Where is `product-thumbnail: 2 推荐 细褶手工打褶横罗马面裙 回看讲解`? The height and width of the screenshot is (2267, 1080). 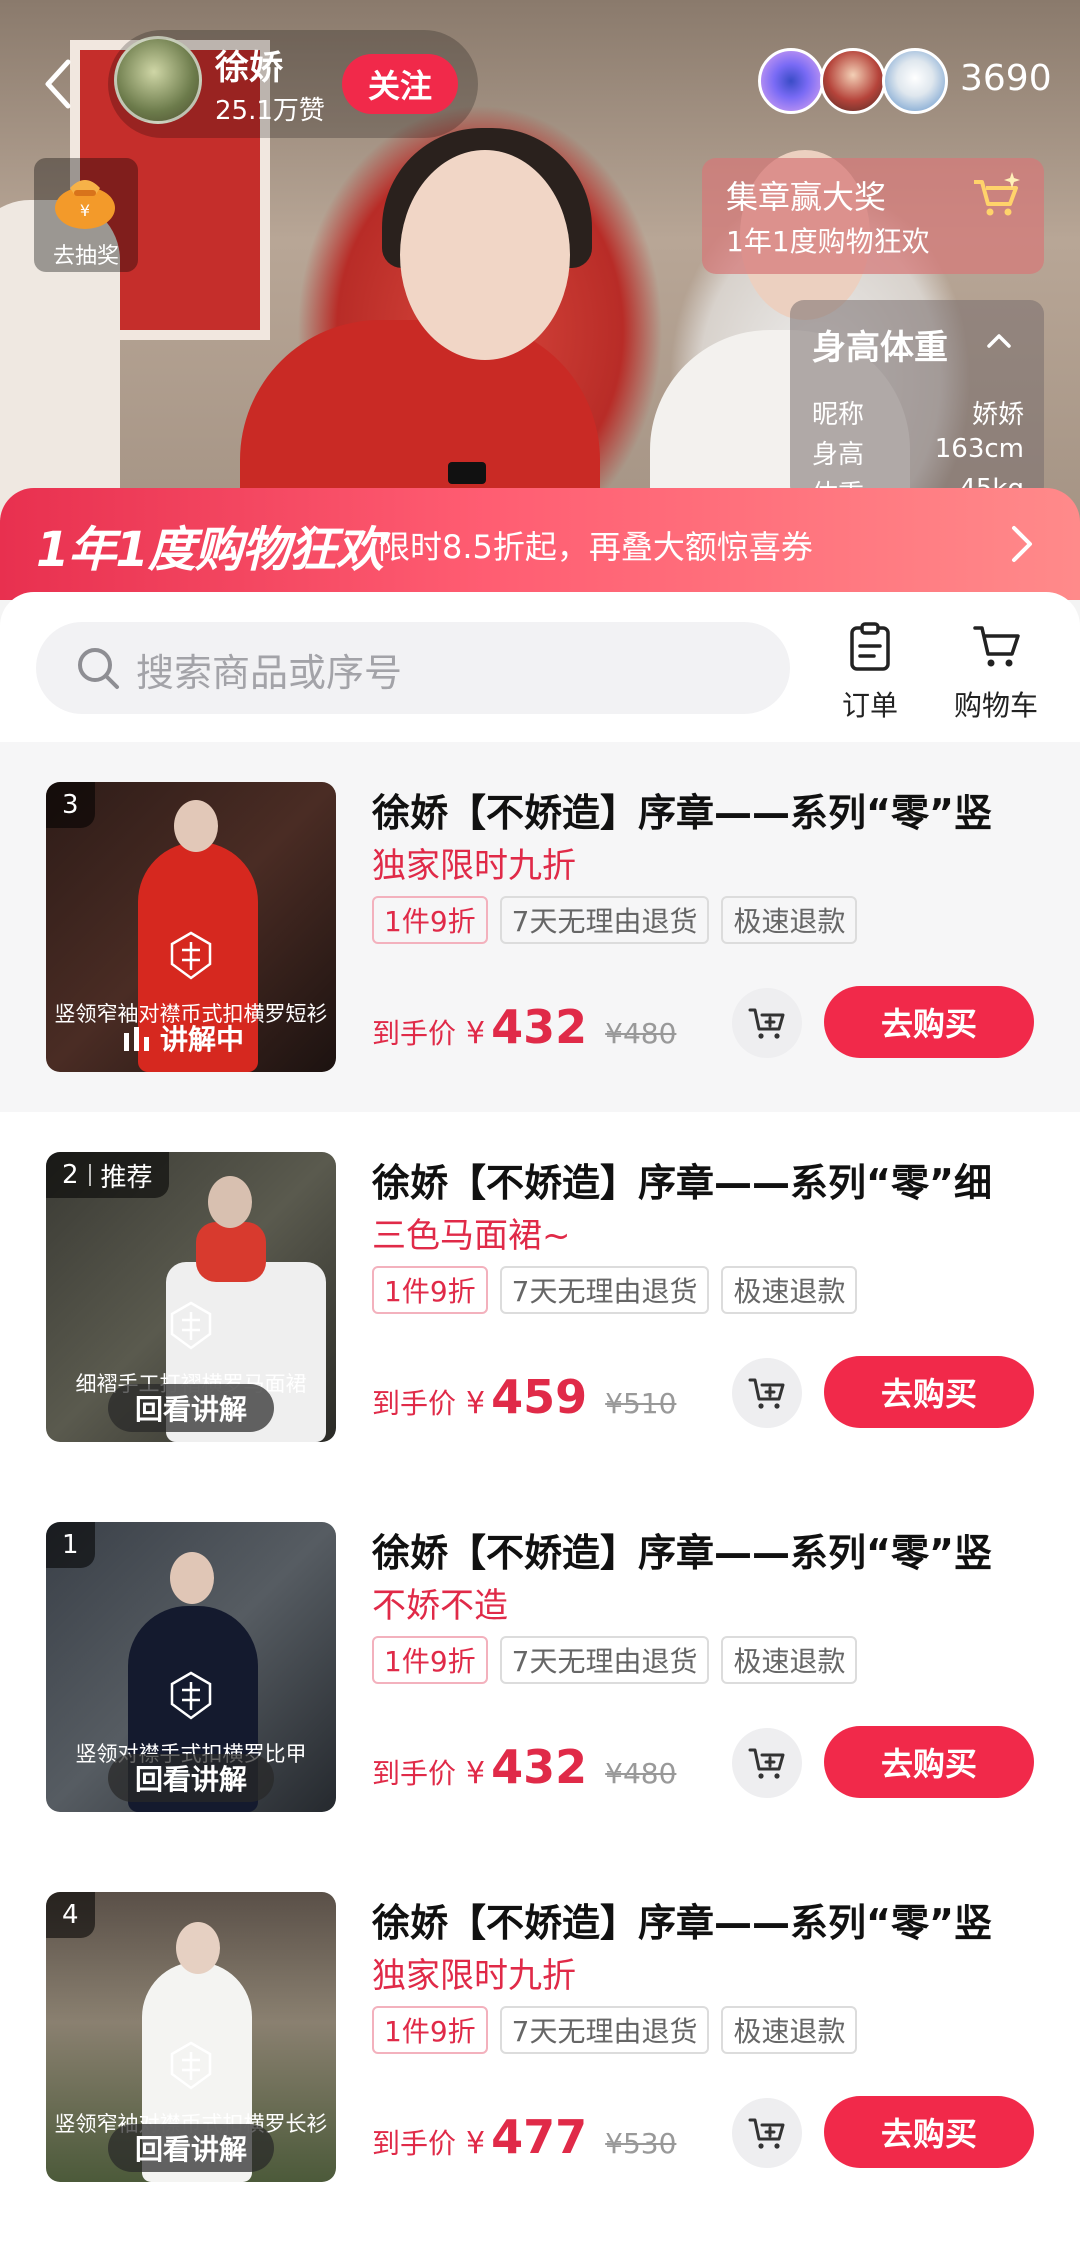 product-thumbnail: 2 推荐 细褶手工打褶横罗马面裙 回看讲解 is located at coordinates (191, 1297).